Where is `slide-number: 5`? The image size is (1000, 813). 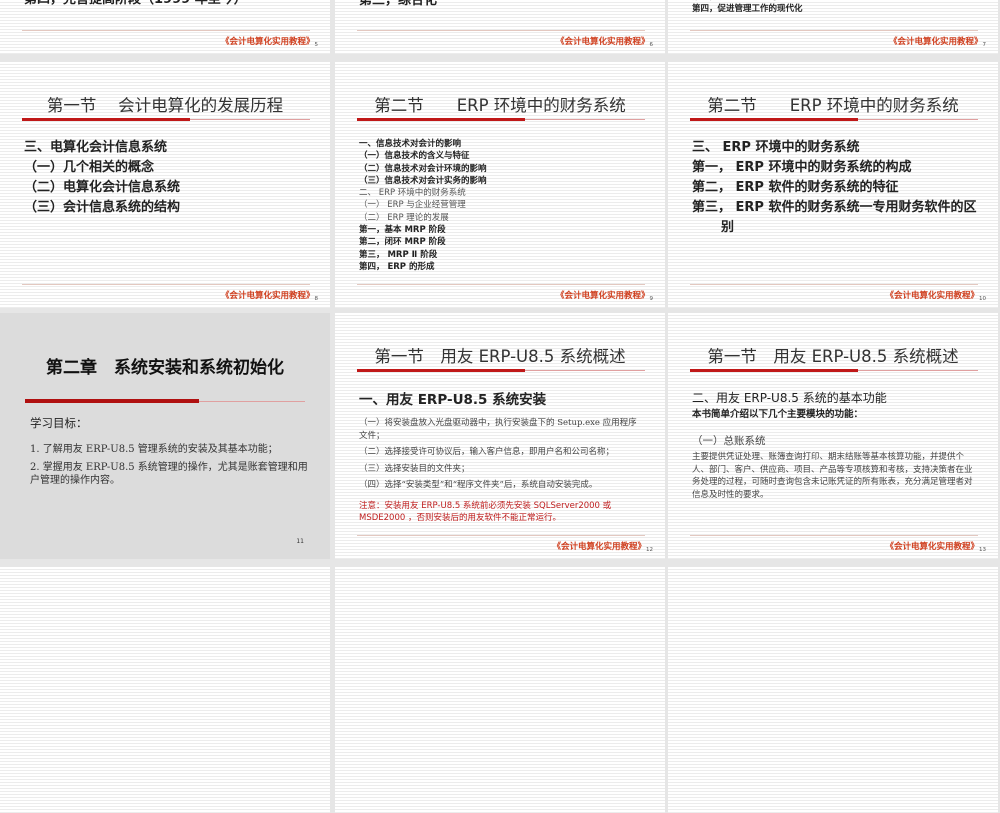 slide-number: 5 is located at coordinates (316, 45).